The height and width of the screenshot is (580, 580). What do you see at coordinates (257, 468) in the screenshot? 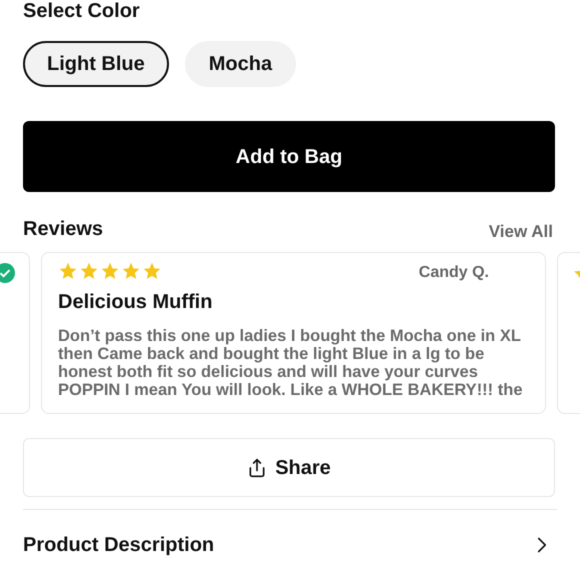
I see `share-icon` at bounding box center [257, 468].